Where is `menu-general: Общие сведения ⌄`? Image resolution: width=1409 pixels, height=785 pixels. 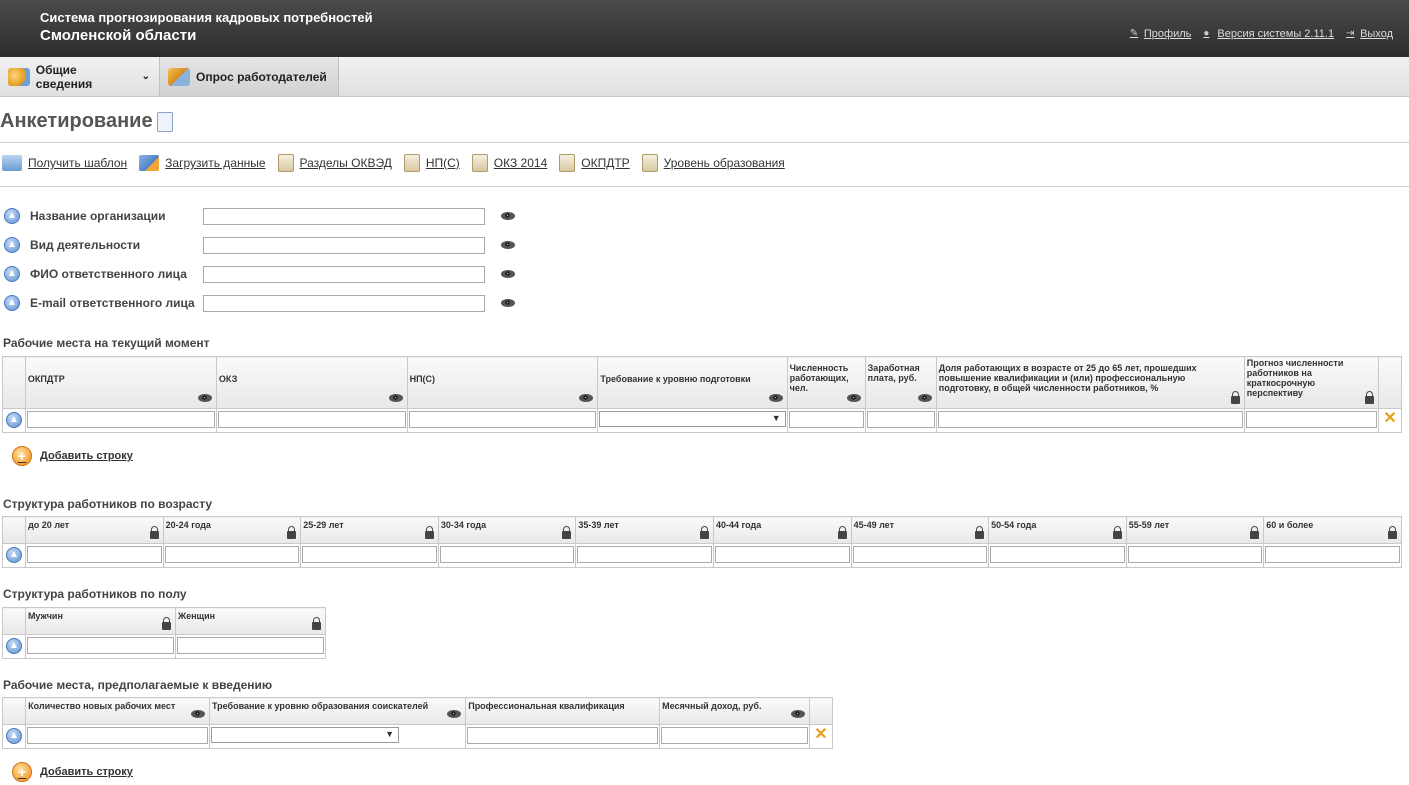 menu-general: Общие сведения ⌄ is located at coordinates (79, 76).